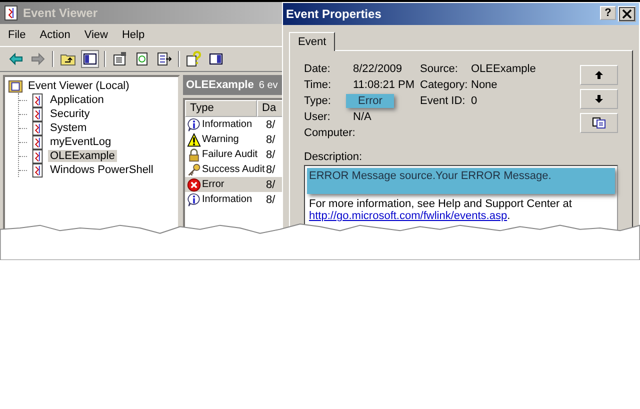 The image size is (640, 409). I want to click on menu-item: File, so click(17, 35).